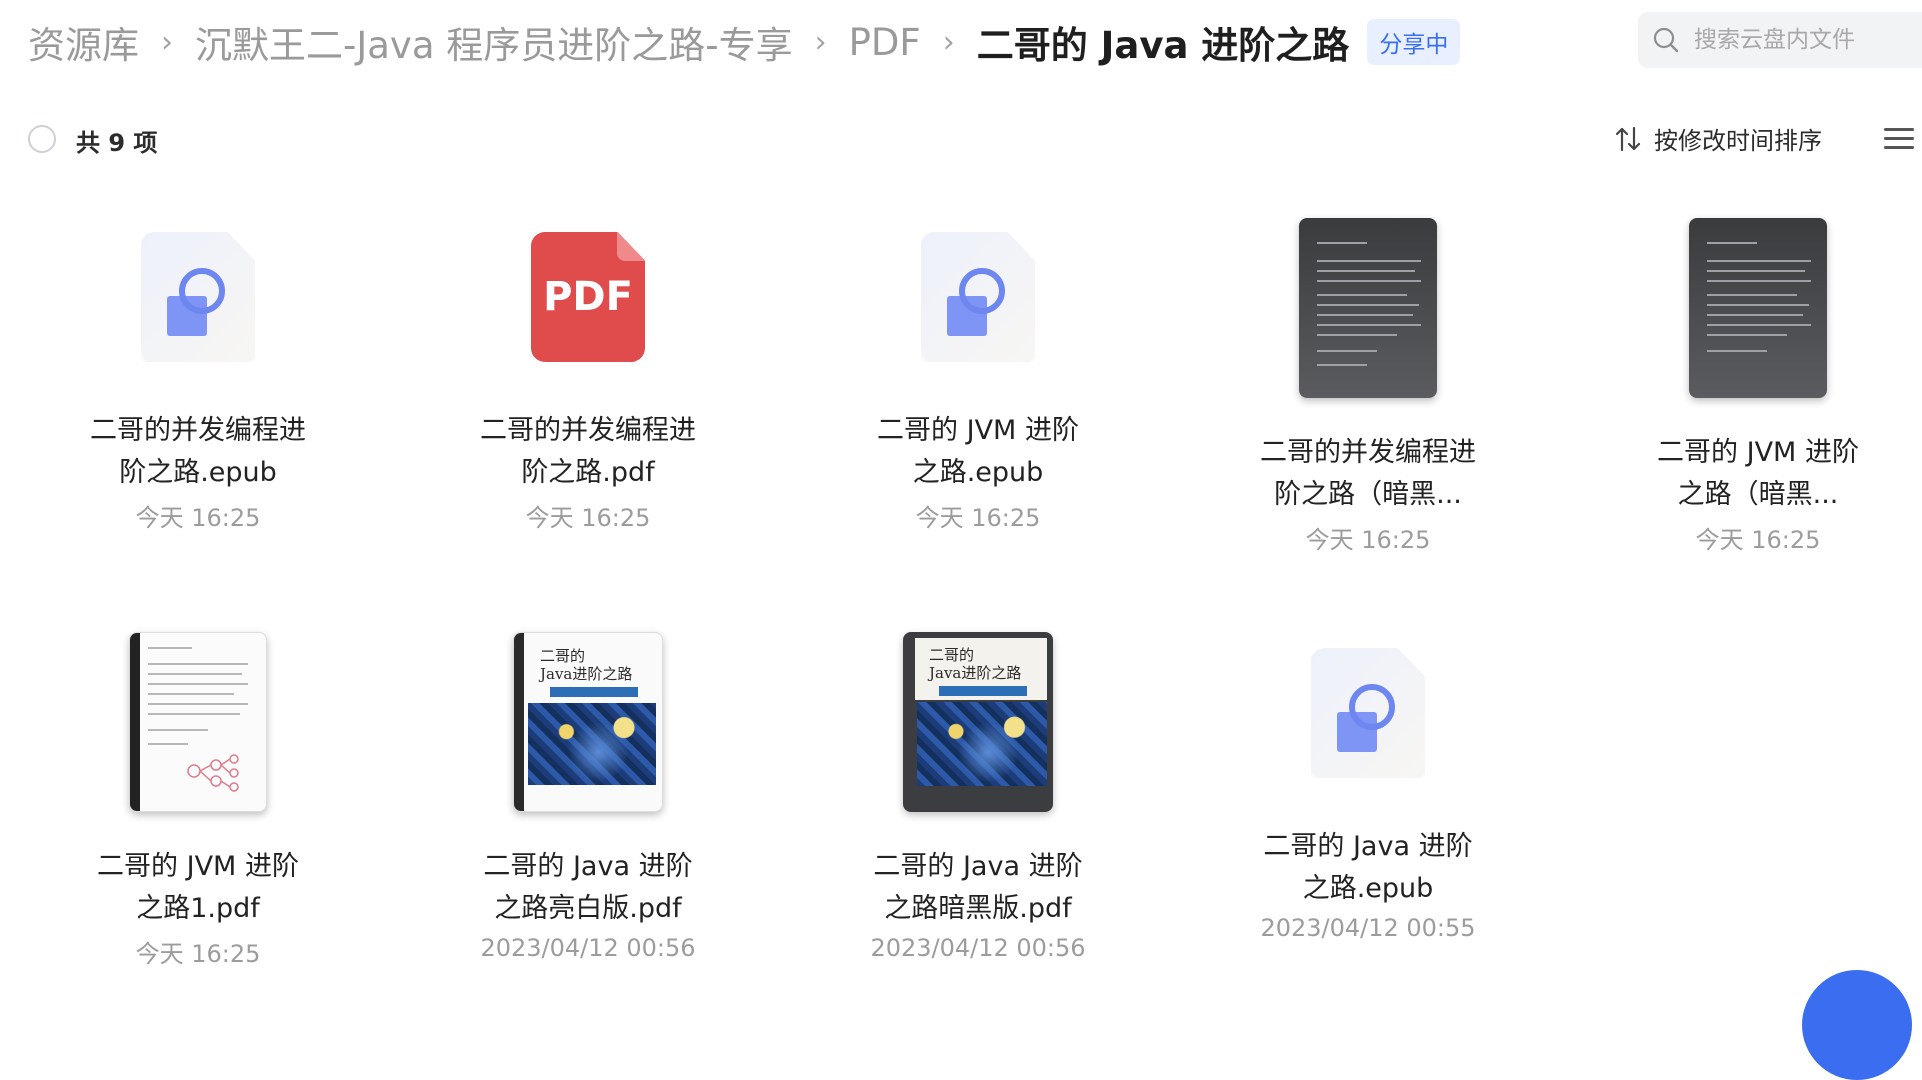  What do you see at coordinates (978, 382) in the screenshot?
I see `file-item: 二哥的 JVM 进阶之路.epub 今天 16:25` at bounding box center [978, 382].